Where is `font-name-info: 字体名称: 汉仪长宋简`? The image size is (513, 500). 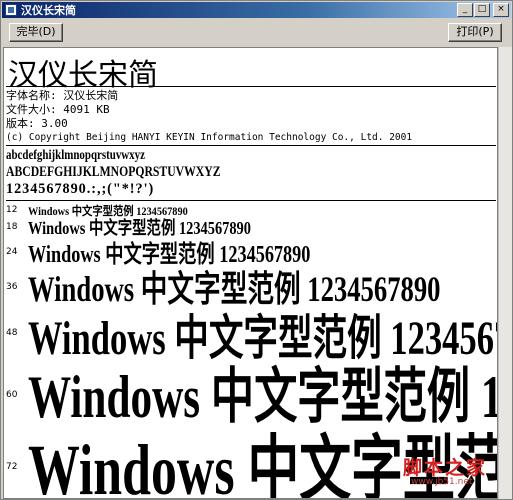
font-name-info: 字体名称: 汉仪长宋简 is located at coordinates (62, 95).